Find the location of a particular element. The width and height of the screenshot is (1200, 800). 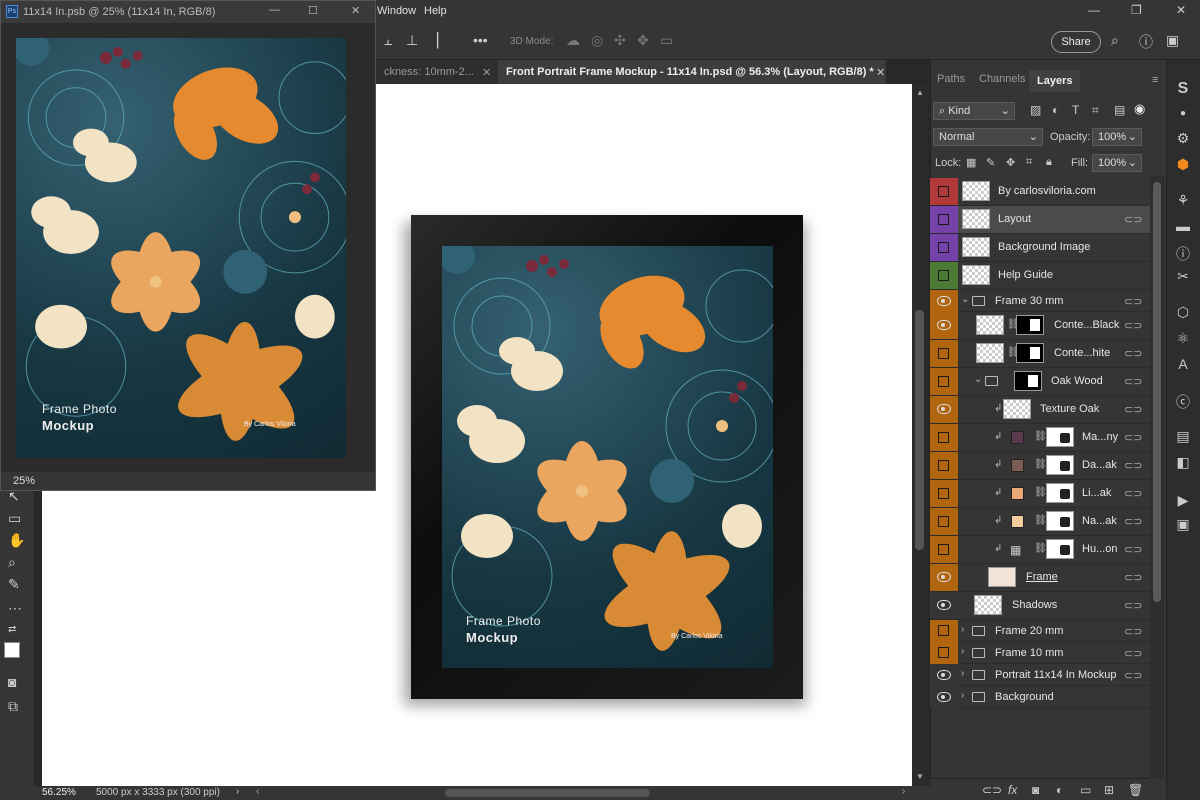

fill-field: 100% ⌄ is located at coordinates (1117, 163).